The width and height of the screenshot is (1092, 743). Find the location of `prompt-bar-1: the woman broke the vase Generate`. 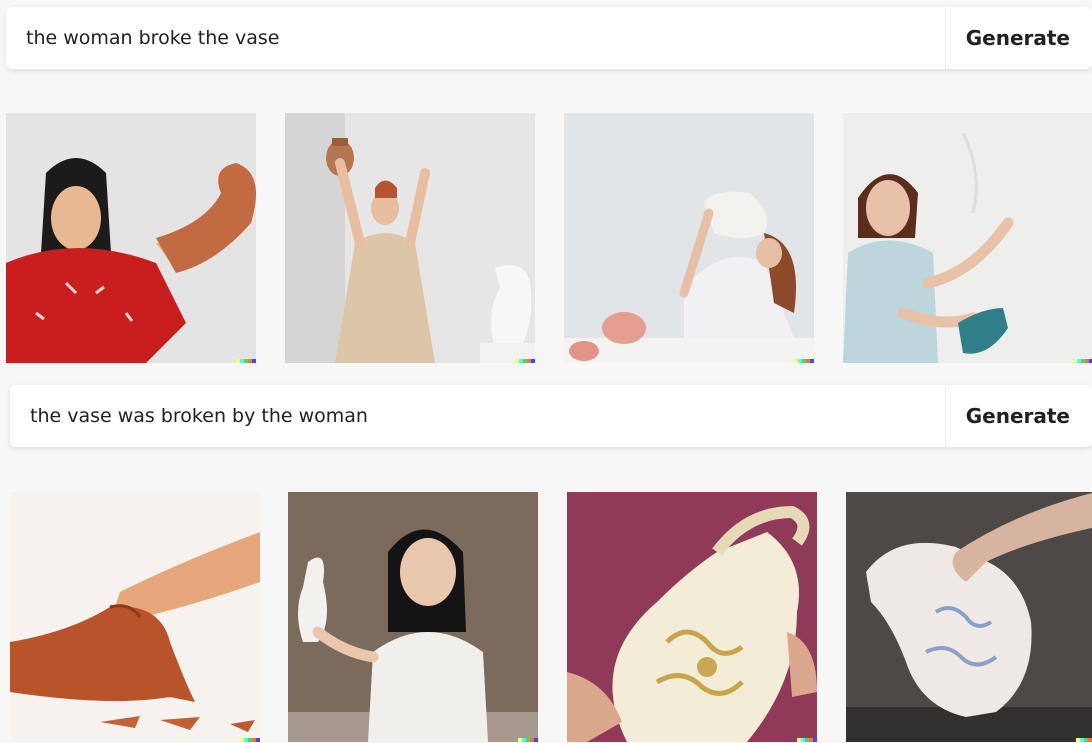

prompt-bar-1: the woman broke the vase Generate is located at coordinates (549, 38).